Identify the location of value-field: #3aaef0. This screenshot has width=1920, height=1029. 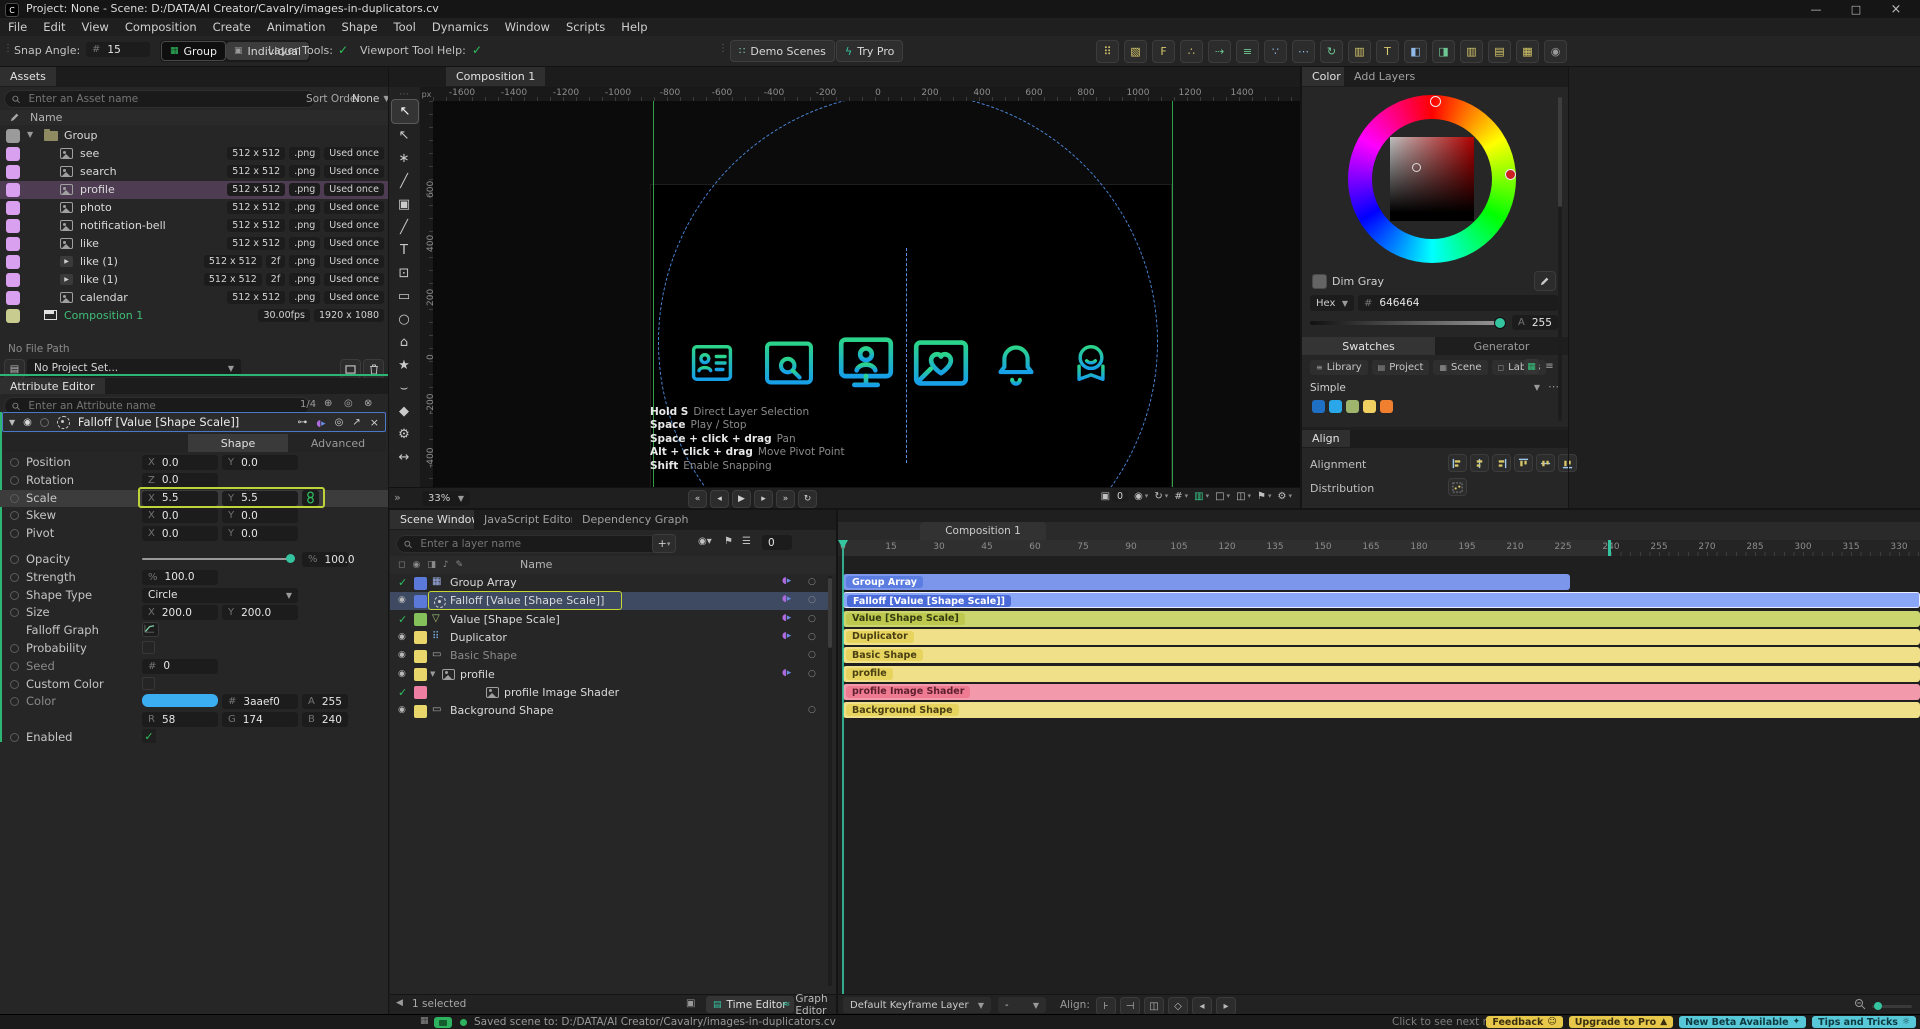
(260, 702).